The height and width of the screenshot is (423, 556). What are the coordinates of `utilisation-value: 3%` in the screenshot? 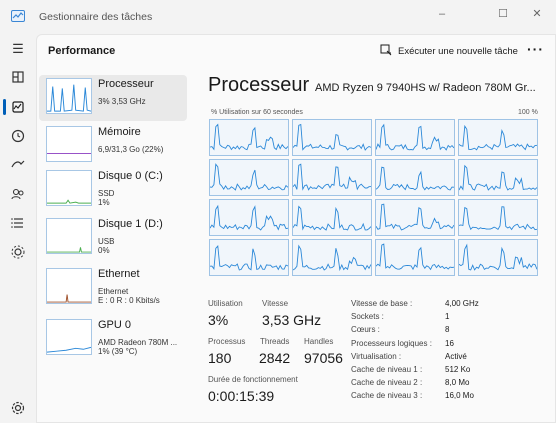 It's located at (218, 320).